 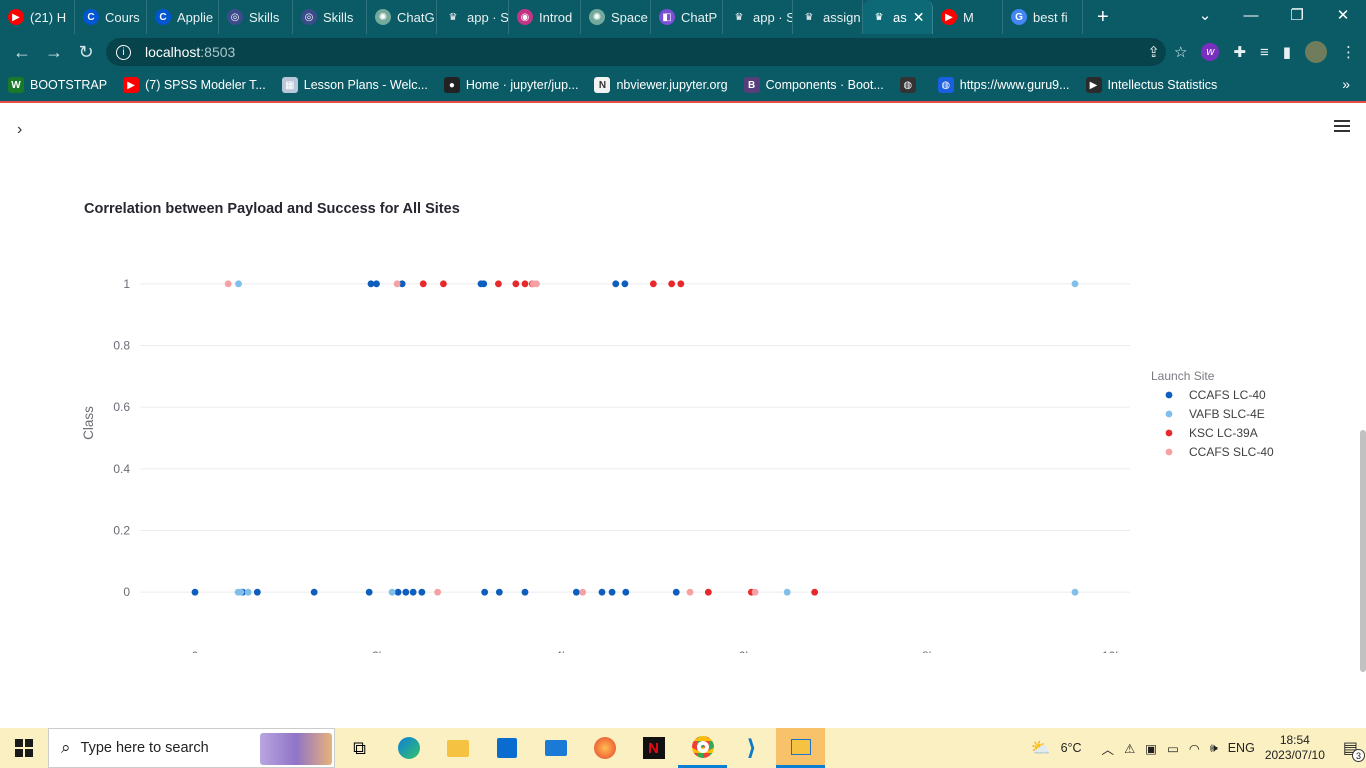 I want to click on tab-1: C Cours, so click(x=111, y=17).